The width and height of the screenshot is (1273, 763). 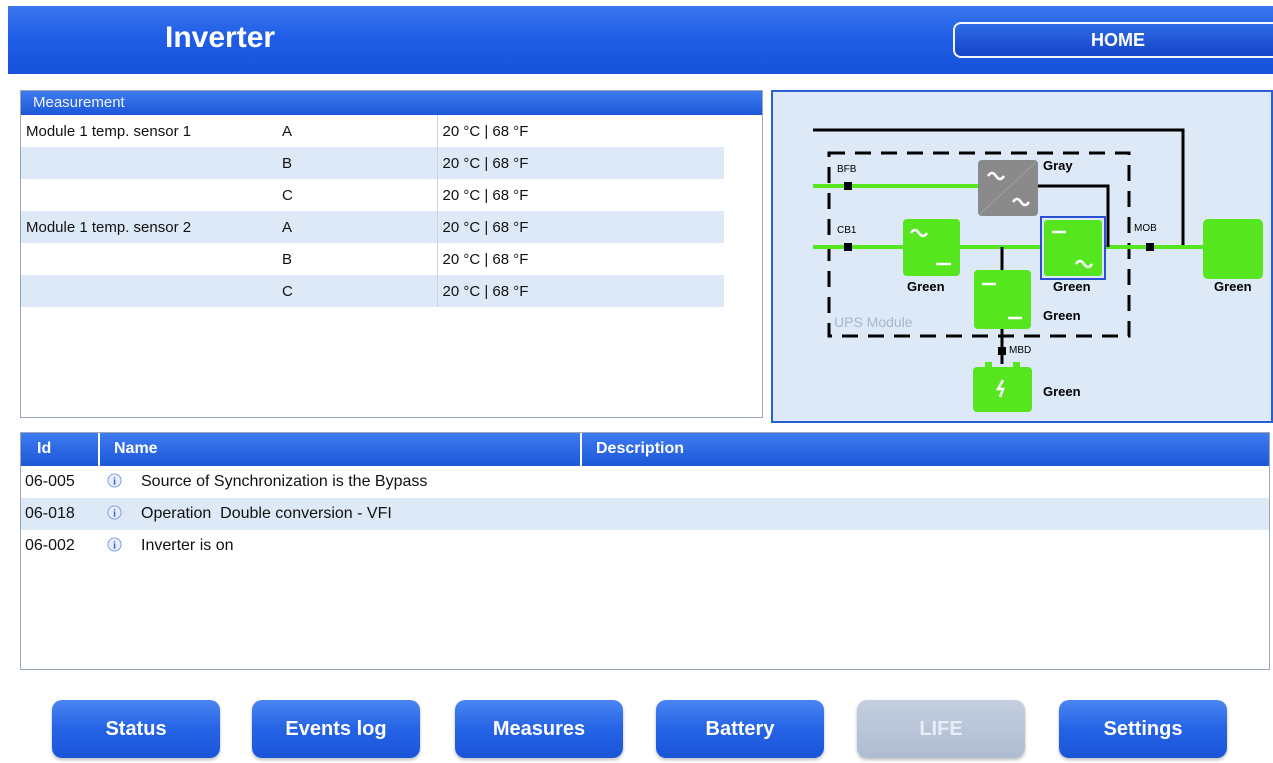 I want to click on col-header-name: Name, so click(x=136, y=449).